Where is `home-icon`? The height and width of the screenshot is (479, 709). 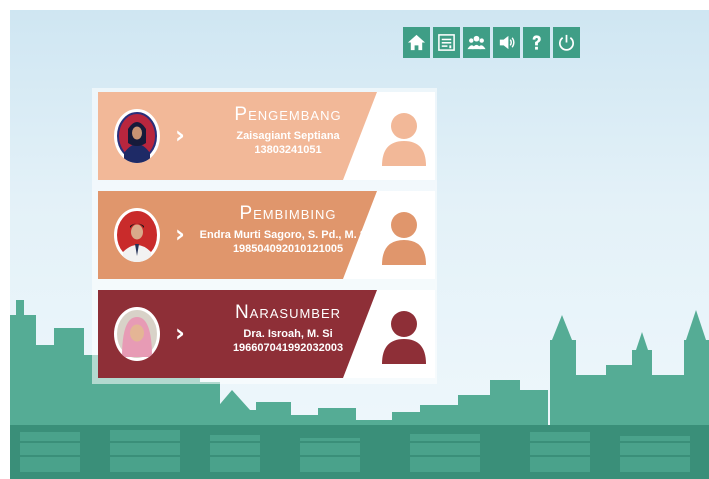 home-icon is located at coordinates (416, 42).